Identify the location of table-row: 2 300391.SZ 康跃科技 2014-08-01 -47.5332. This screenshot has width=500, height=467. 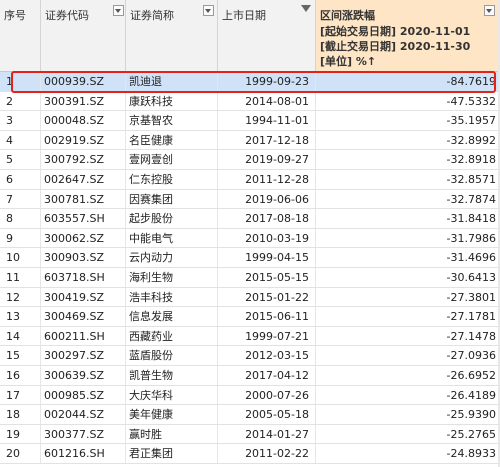
(250, 101).